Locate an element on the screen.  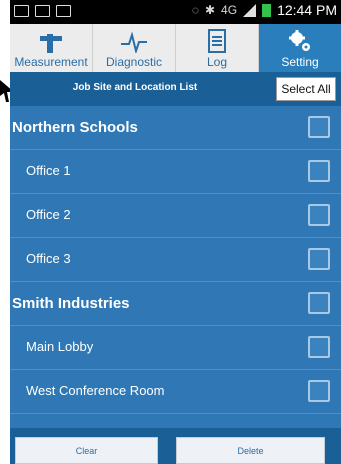
tab-log: Log is located at coordinates (217, 48).